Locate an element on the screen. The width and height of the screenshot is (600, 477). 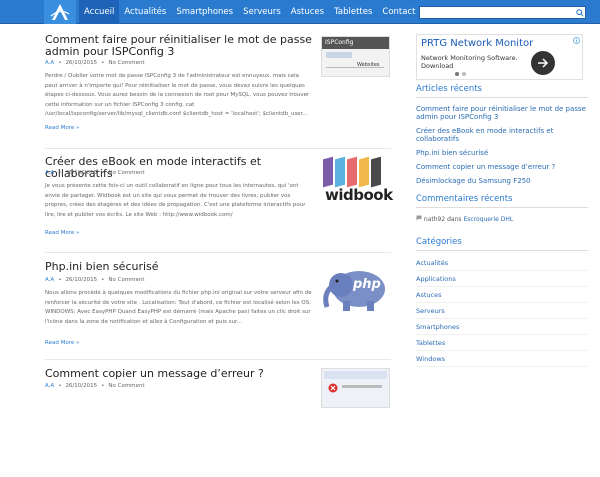
comment-sep: dans is located at coordinates (454, 219).